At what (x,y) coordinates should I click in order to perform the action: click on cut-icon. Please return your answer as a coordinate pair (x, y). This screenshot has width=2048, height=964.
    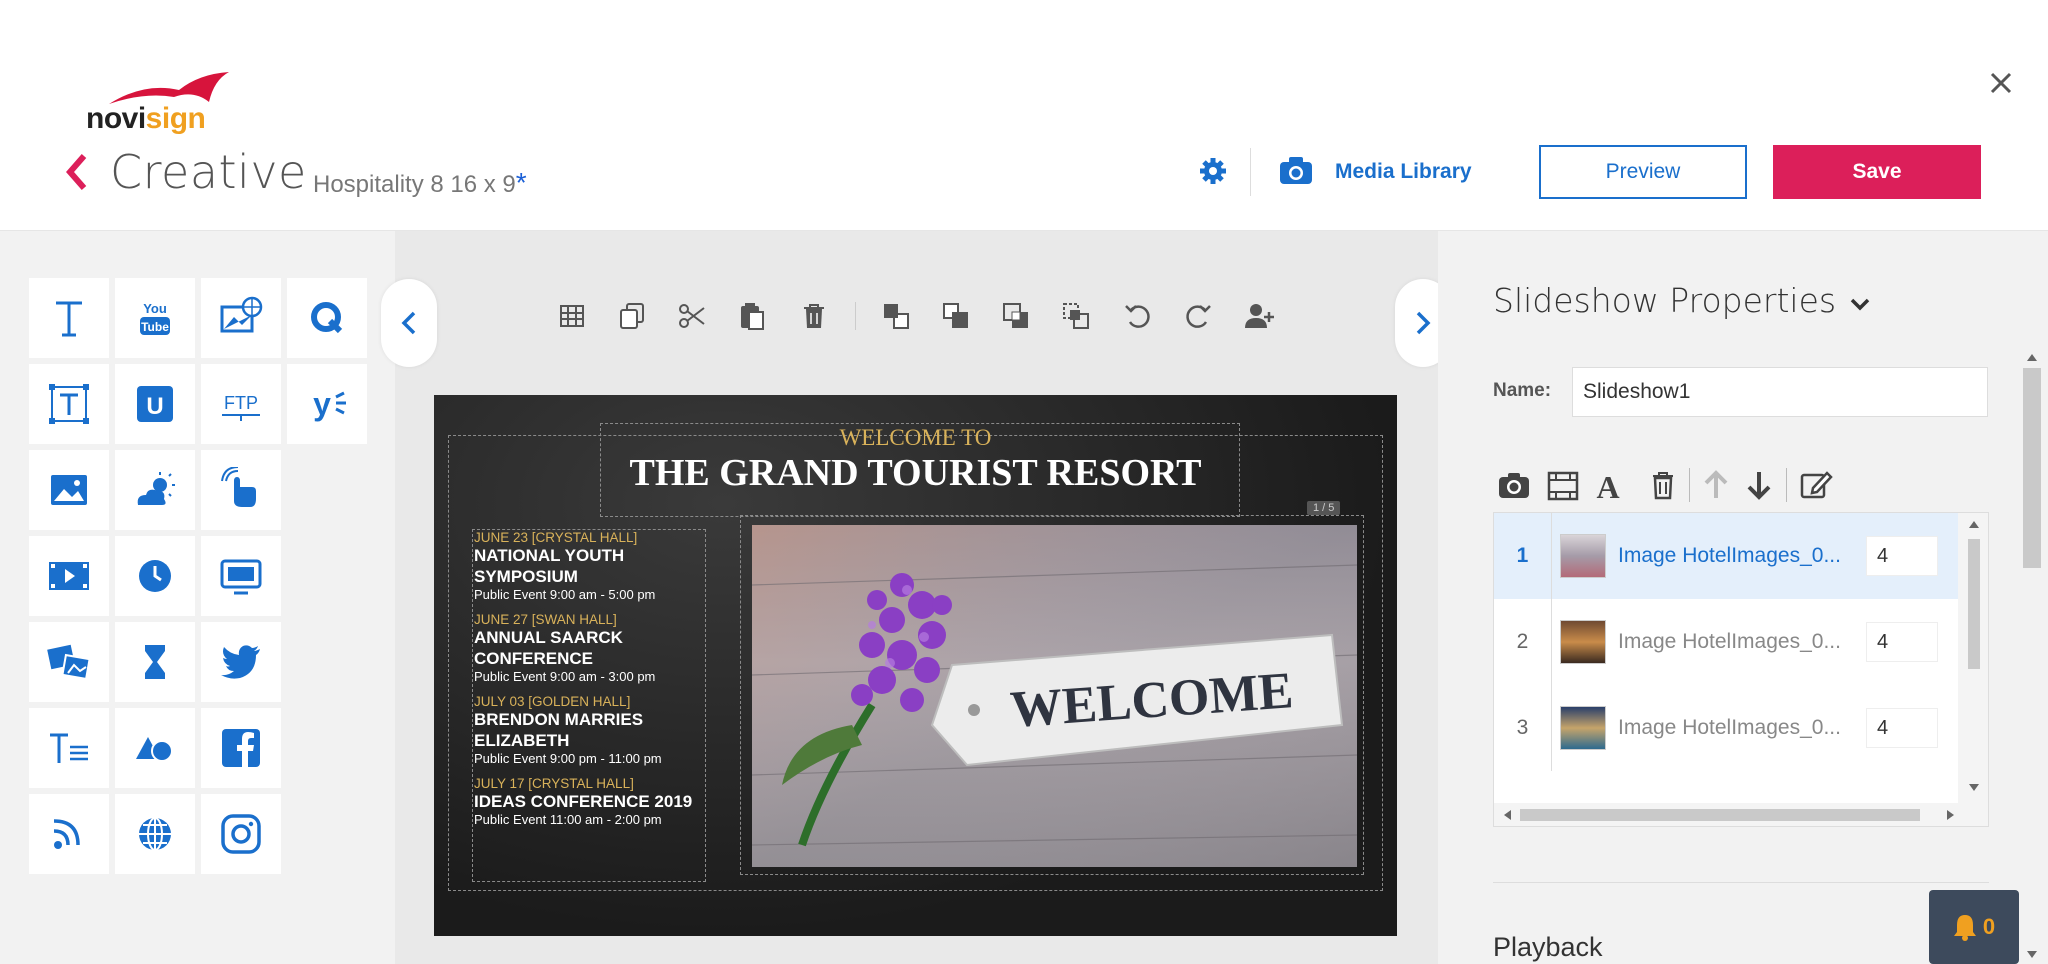
    Looking at the image, I should click on (692, 316).